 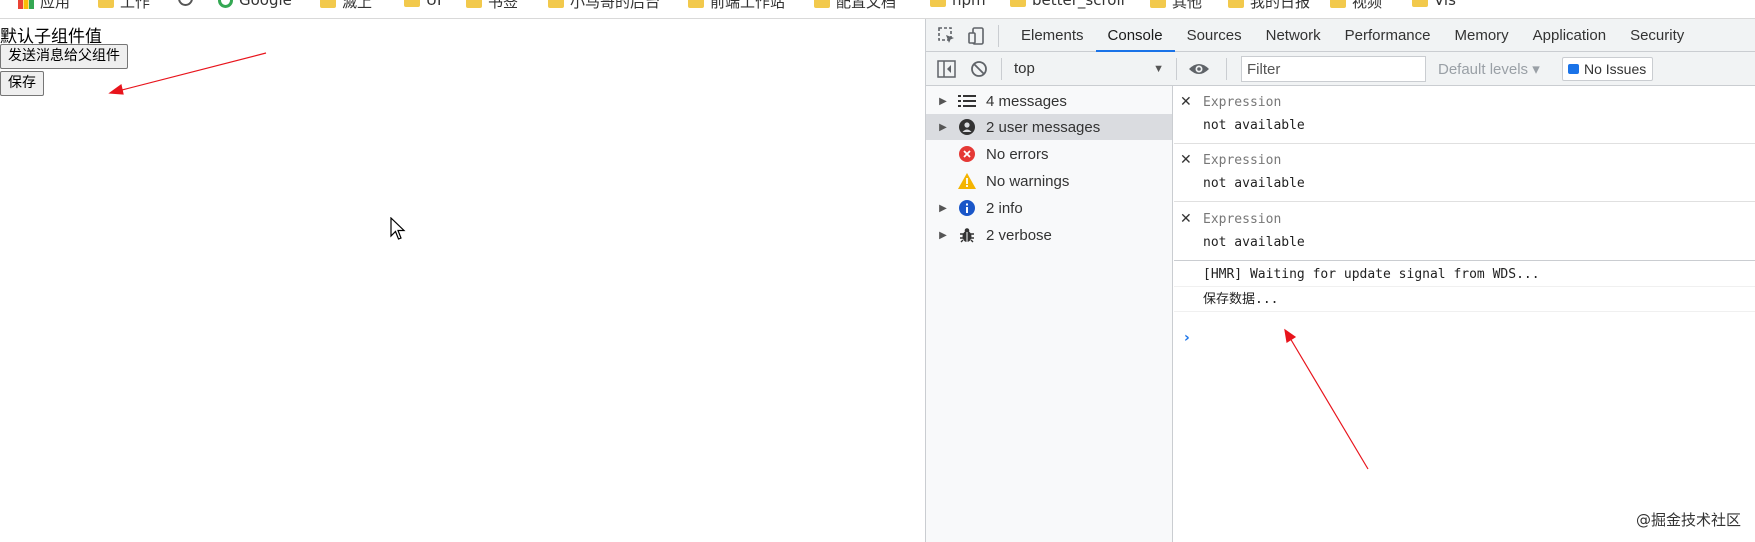 What do you see at coordinates (1049, 208) in the screenshot?
I see `sidebar-item-info: ▶ 2 info` at bounding box center [1049, 208].